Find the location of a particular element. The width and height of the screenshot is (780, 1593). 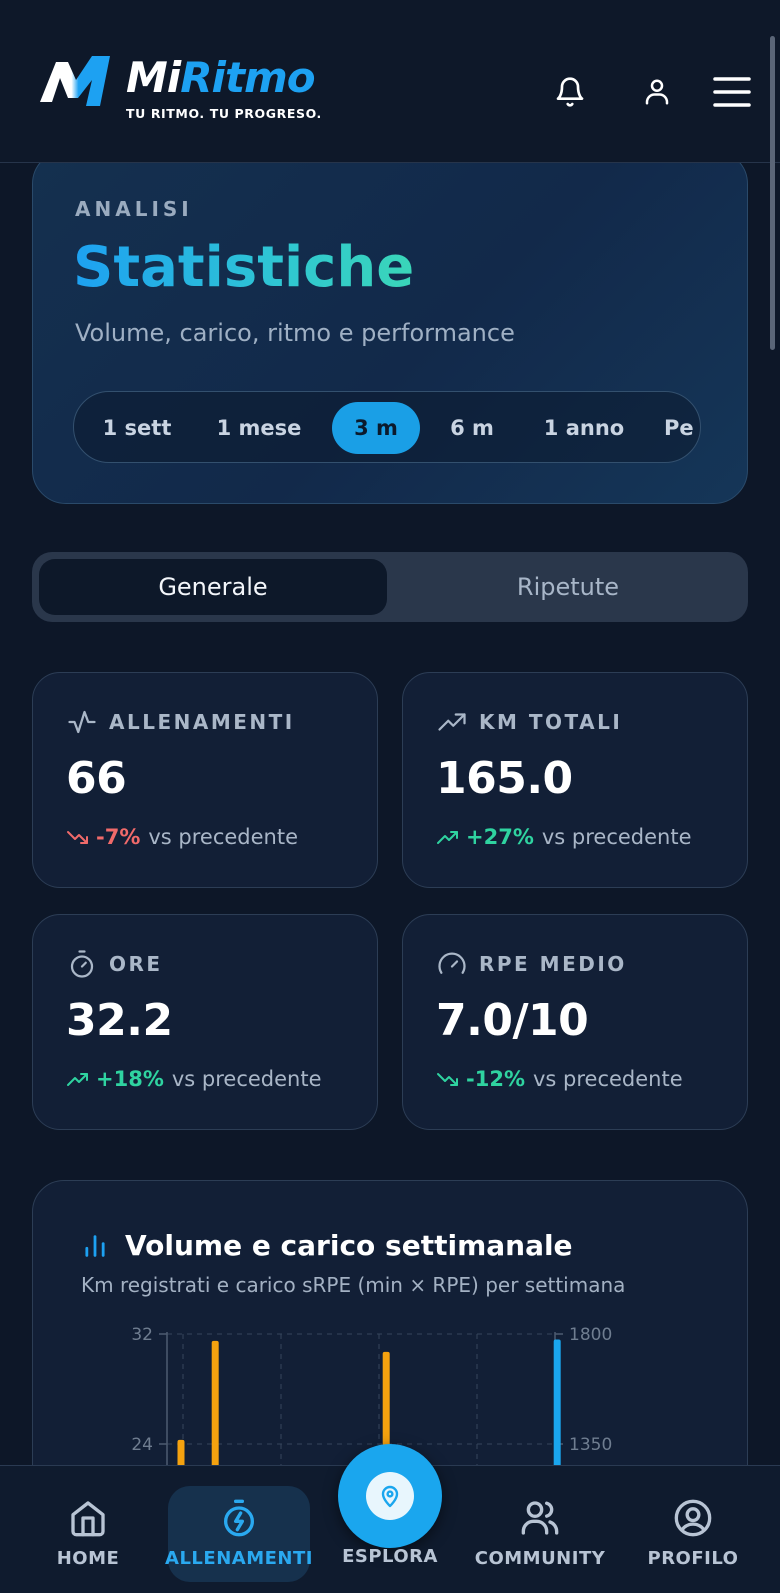

nav-community: COMMUNITY is located at coordinates (540, 1529).